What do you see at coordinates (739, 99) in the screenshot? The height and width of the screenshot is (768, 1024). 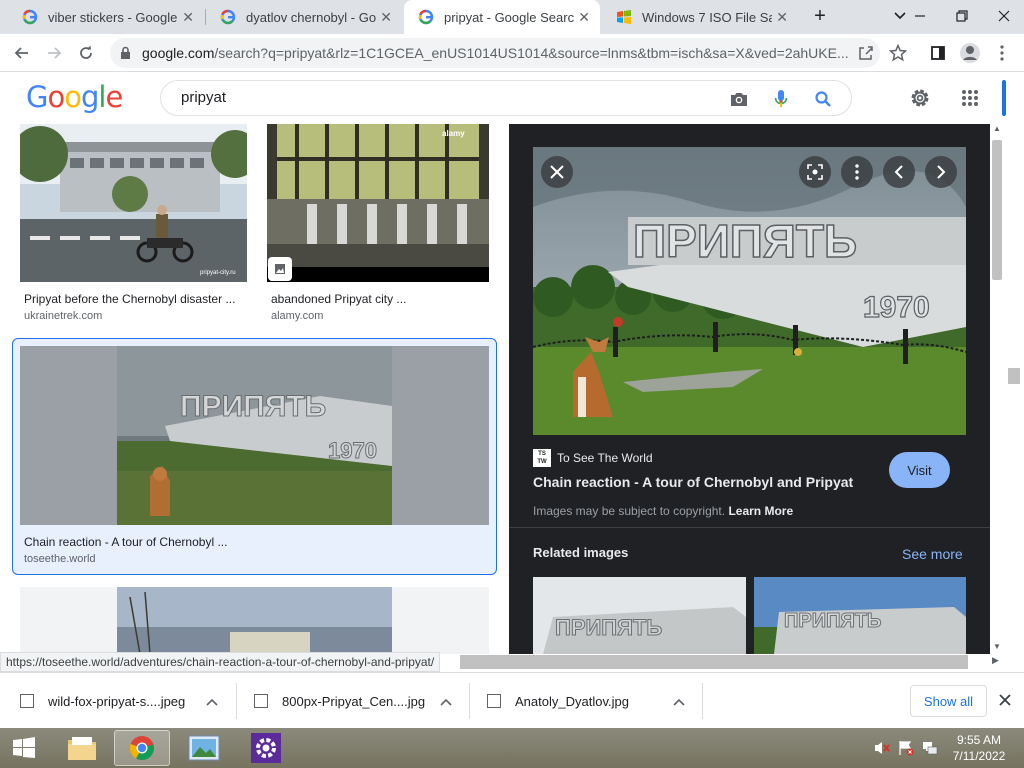 I see `camera-icon` at bounding box center [739, 99].